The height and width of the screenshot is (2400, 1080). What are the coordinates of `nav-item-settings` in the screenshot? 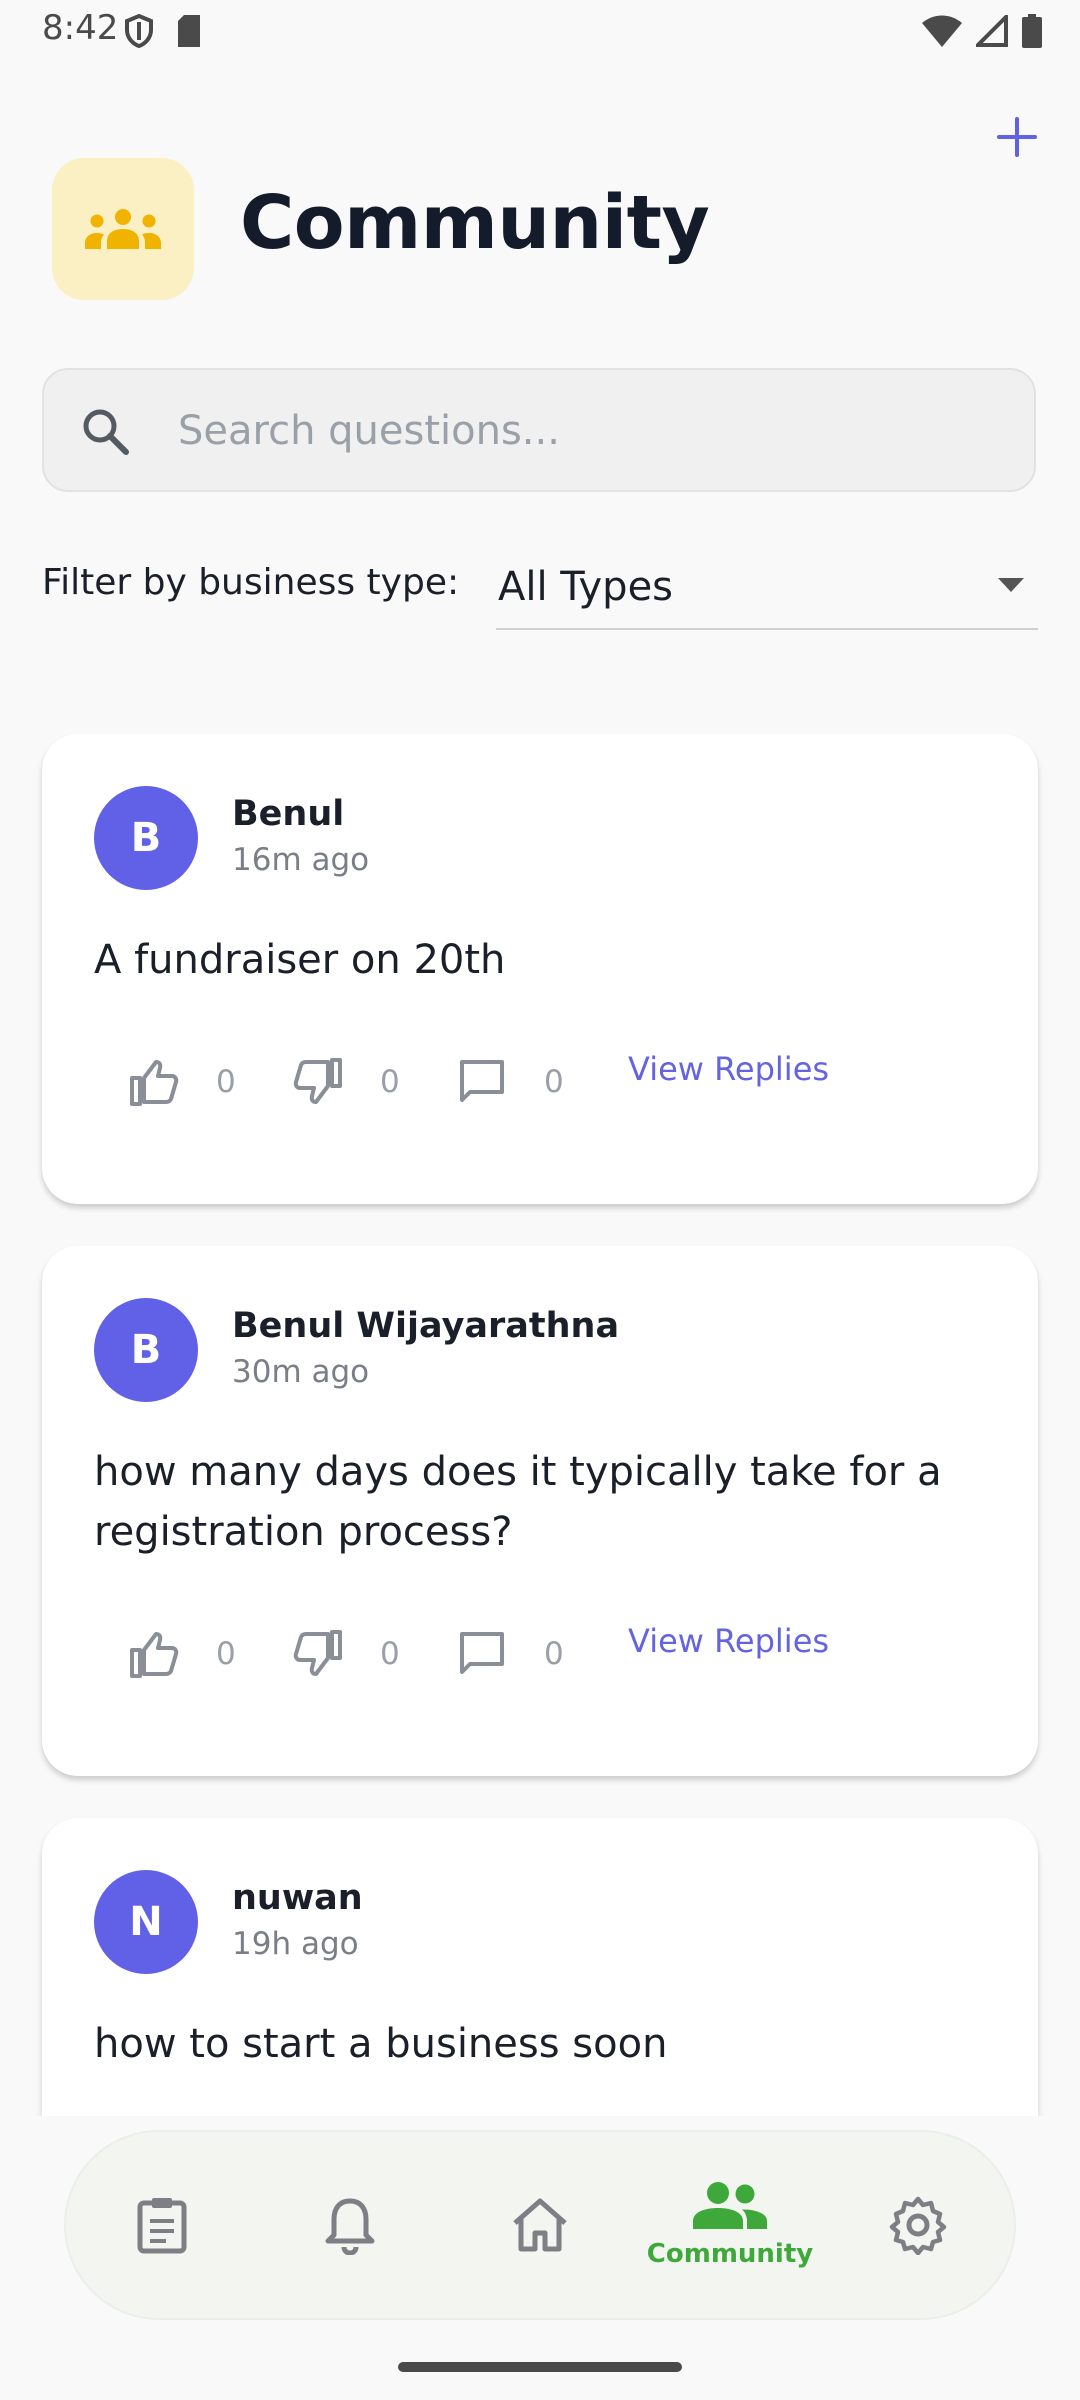 It's located at (918, 2225).